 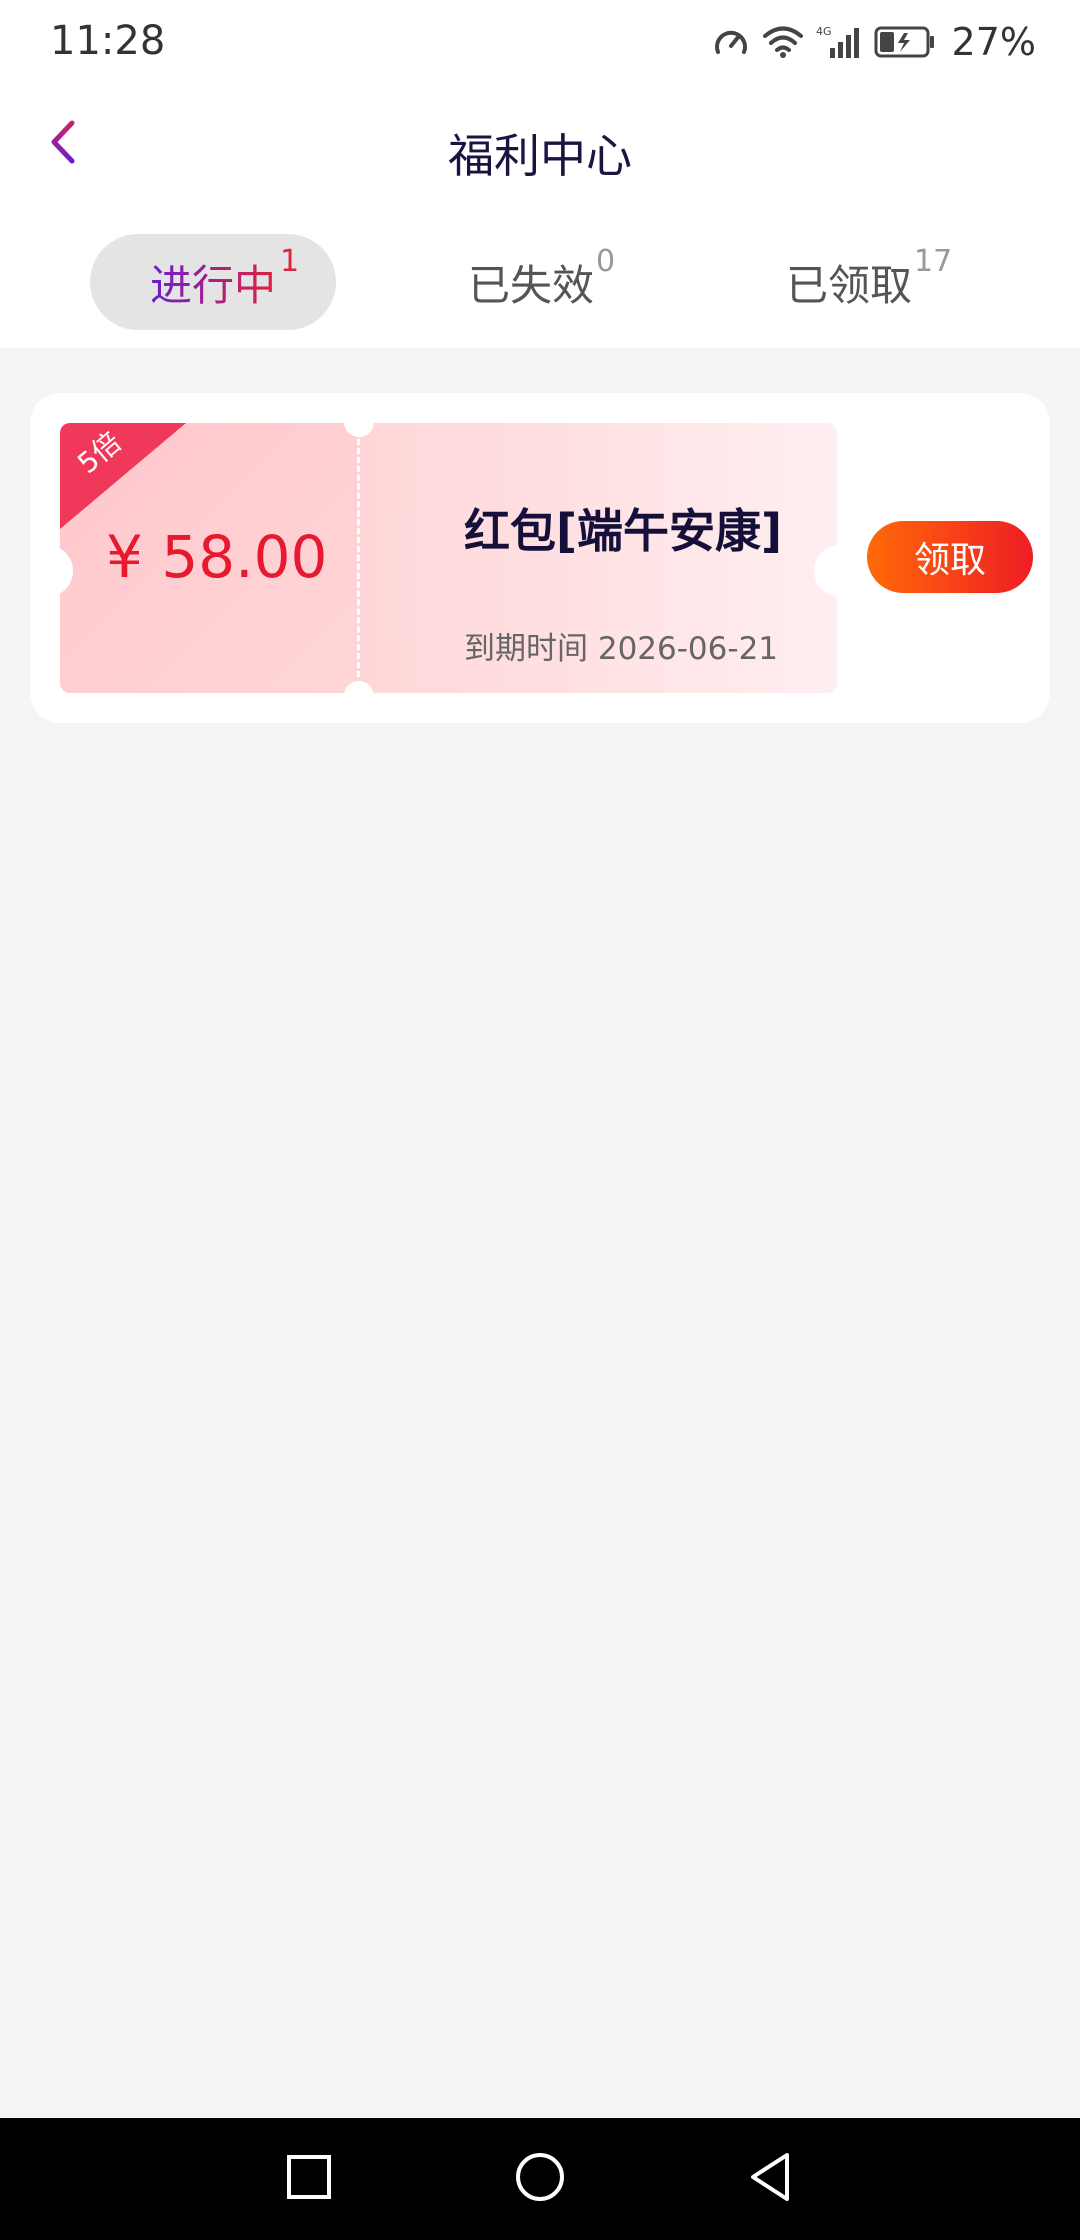 What do you see at coordinates (839, 42) in the screenshot?
I see `signal-4g-icon: 4G` at bounding box center [839, 42].